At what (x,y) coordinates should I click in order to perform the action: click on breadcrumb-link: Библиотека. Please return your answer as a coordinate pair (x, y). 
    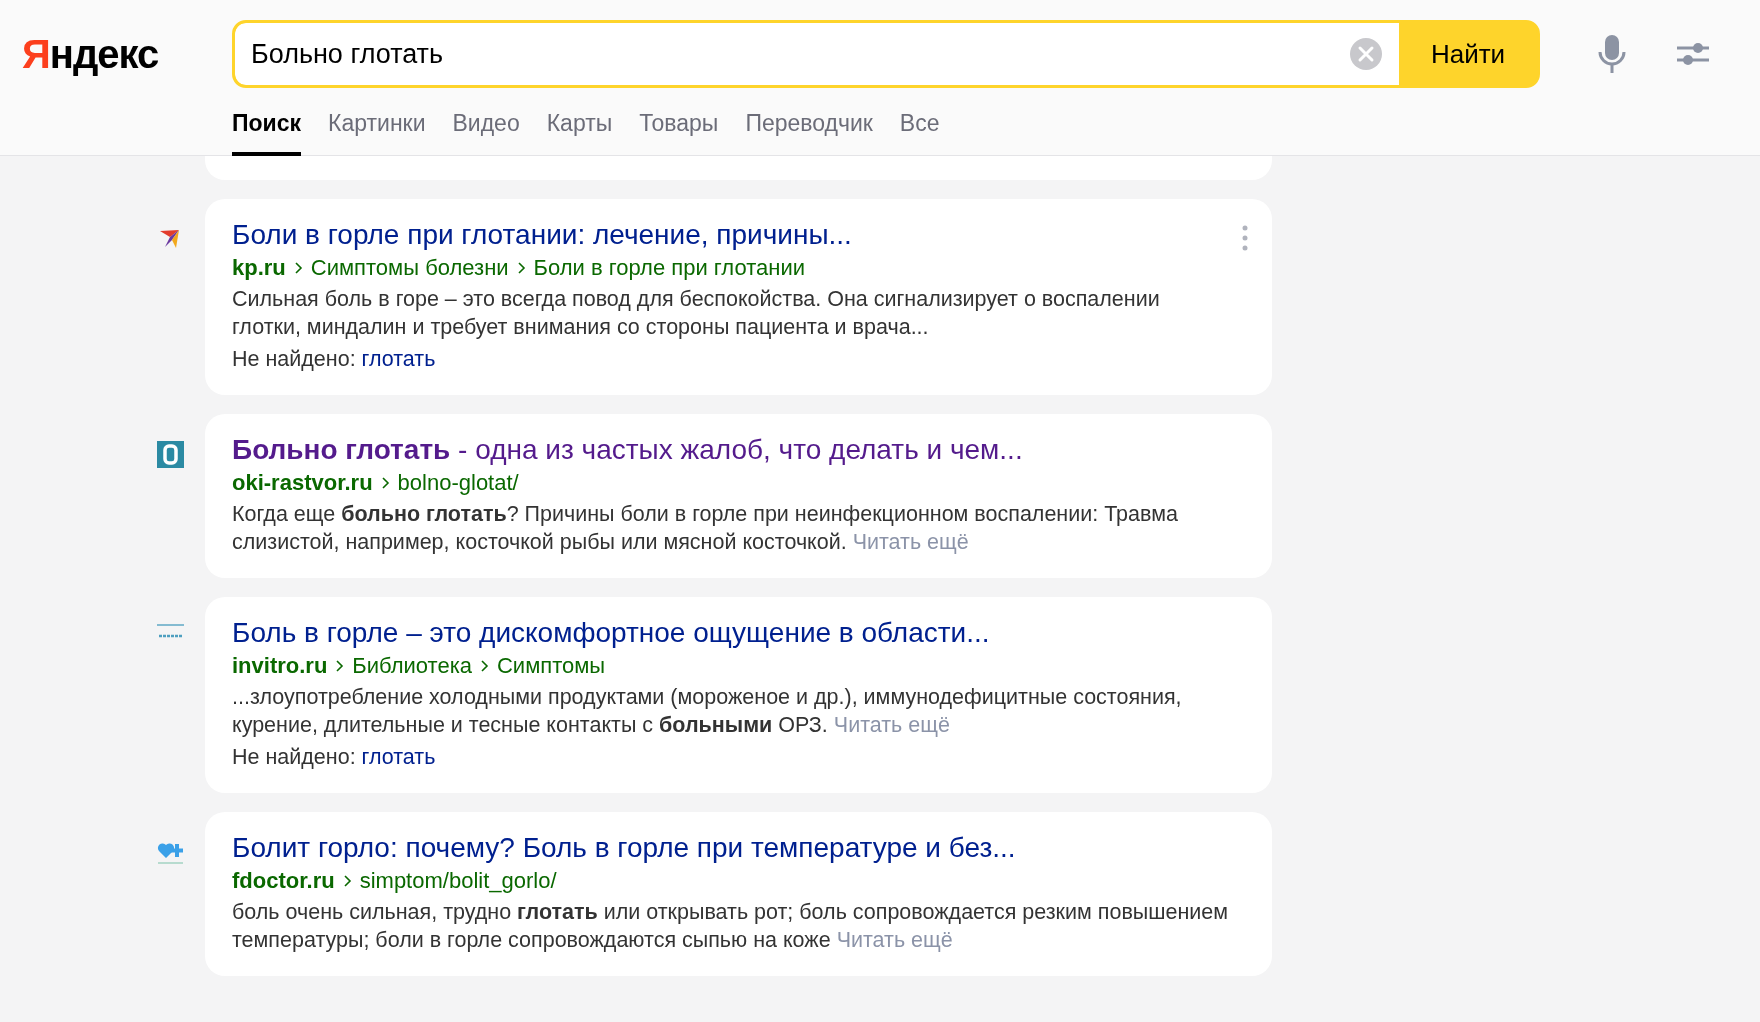
    Looking at the image, I should click on (412, 666).